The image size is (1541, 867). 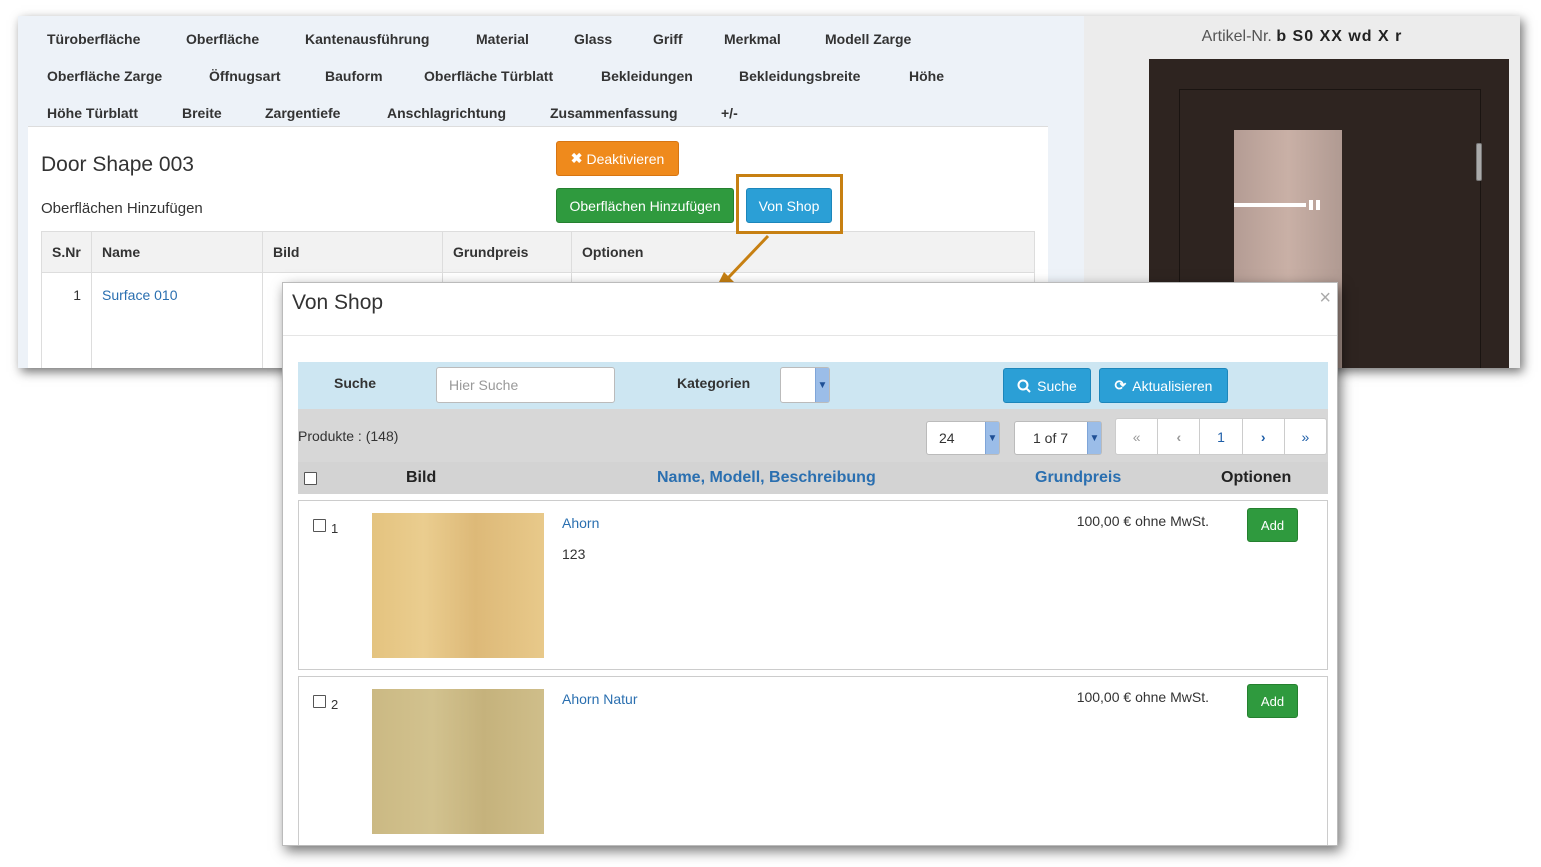 What do you see at coordinates (1325, 298) in the screenshot?
I see `close-icon: ×` at bounding box center [1325, 298].